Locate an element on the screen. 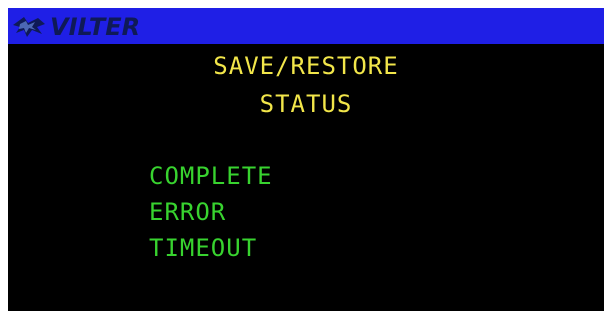 The height and width of the screenshot is (311, 608). vilter-logo-text: VILTER is located at coordinates (95, 27).